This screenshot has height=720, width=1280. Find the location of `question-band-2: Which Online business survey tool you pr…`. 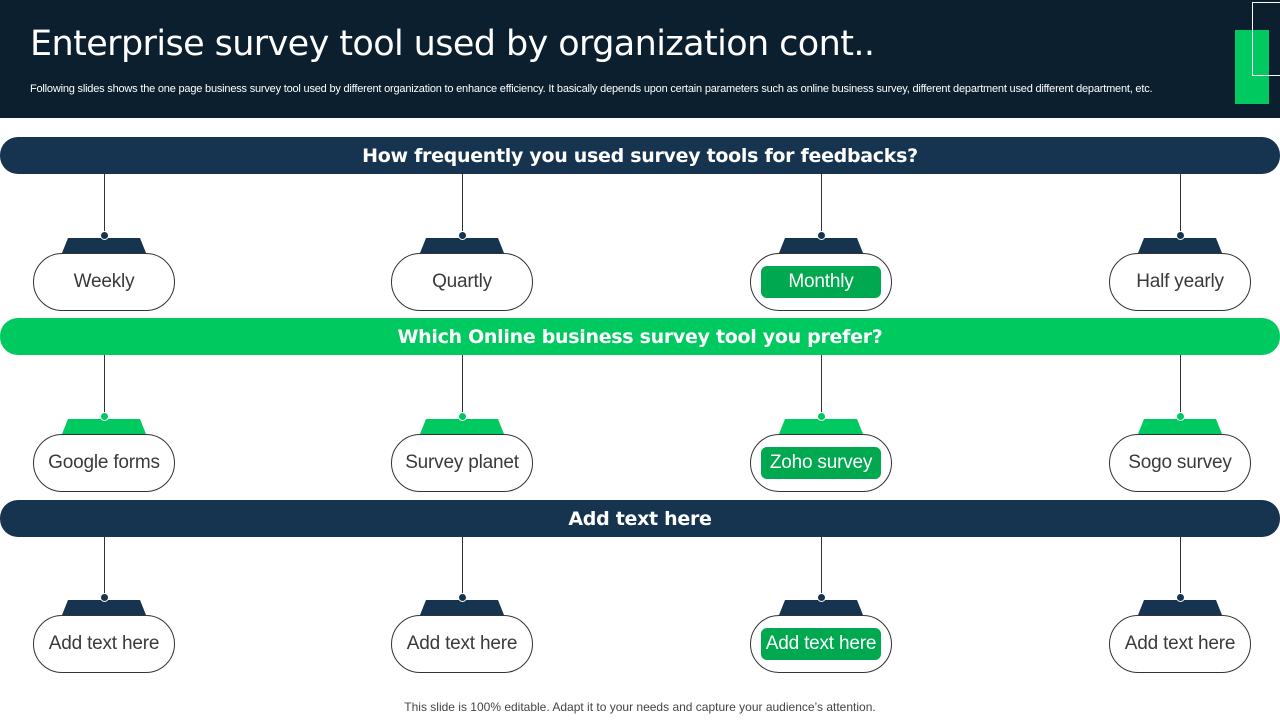

question-band-2: Which Online business survey tool you pr… is located at coordinates (640, 336).